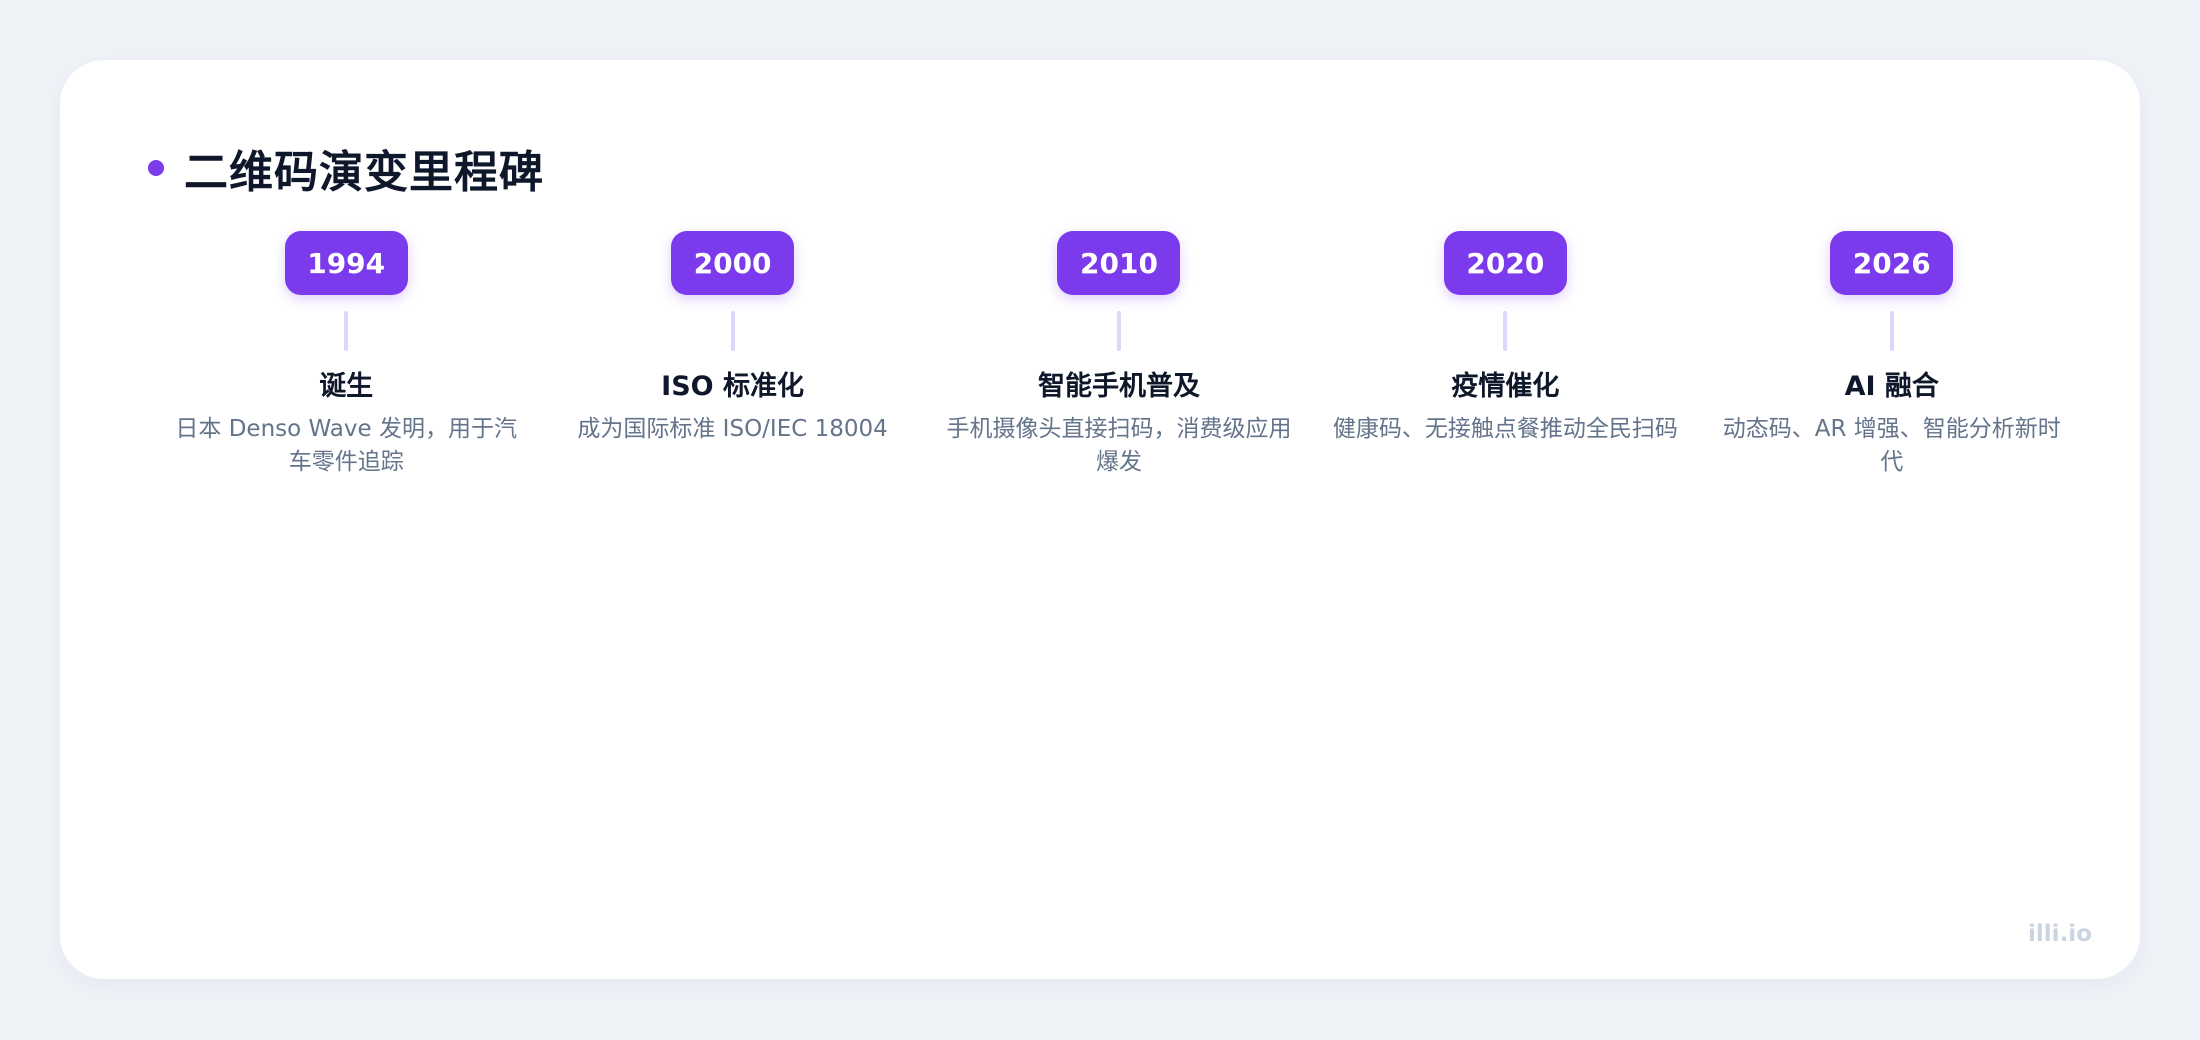 This screenshot has height=1040, width=2200. Describe the element at coordinates (1505, 429) in the screenshot. I see `milestone-description: 健康码、无接触点餐推动全民扫码` at that location.